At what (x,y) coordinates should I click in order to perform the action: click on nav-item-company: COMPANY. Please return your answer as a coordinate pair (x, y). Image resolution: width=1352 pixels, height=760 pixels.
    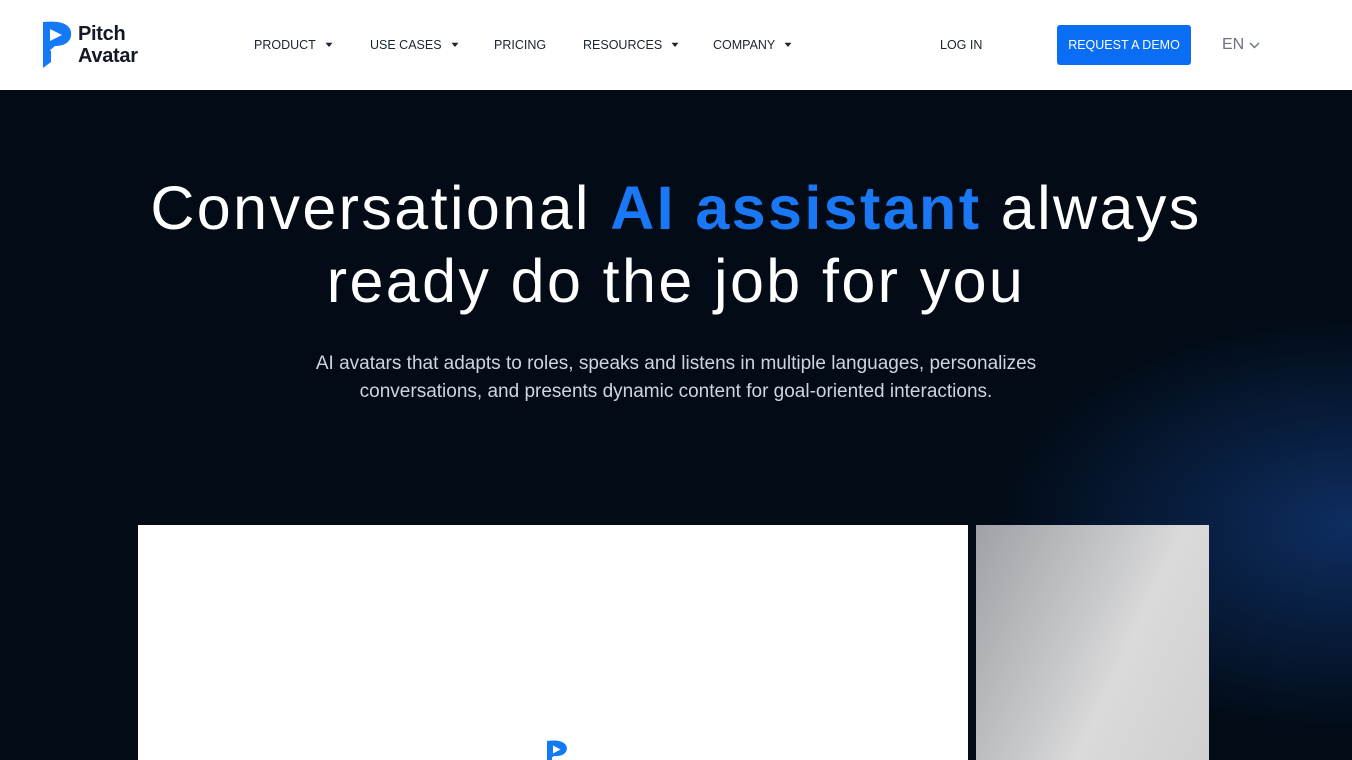
    Looking at the image, I should click on (752, 45).